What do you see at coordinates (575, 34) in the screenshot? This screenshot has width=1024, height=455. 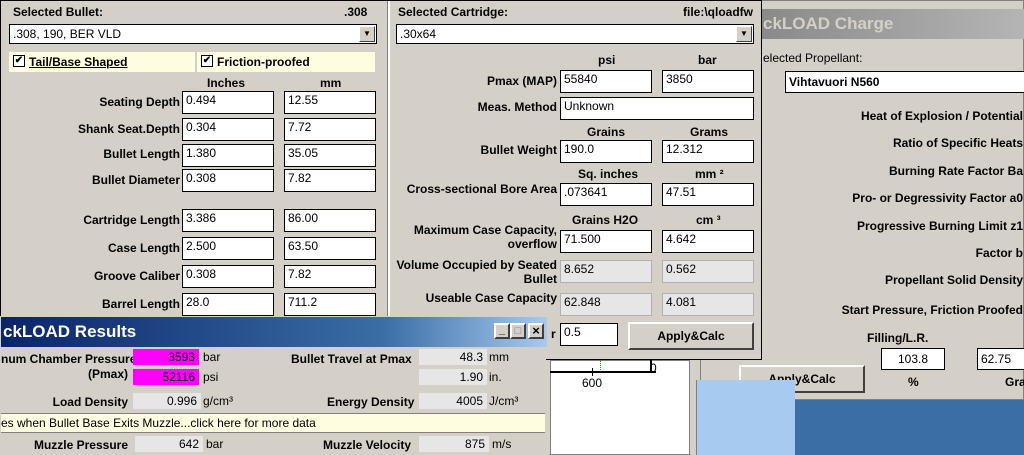 I see `cartridge-select: .30x64 ▼` at bounding box center [575, 34].